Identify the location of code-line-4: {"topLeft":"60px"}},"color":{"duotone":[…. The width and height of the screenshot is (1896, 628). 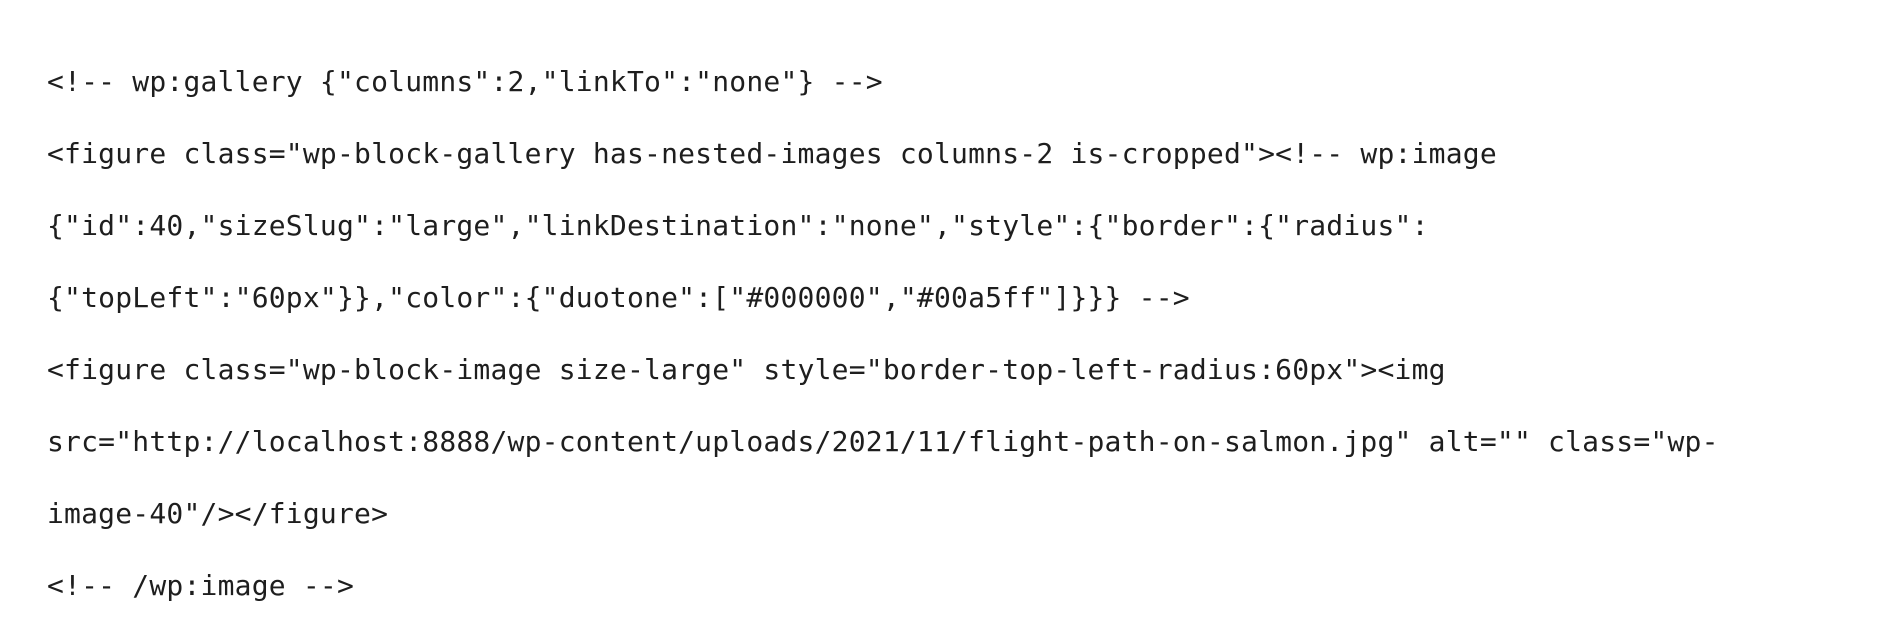
(618, 297).